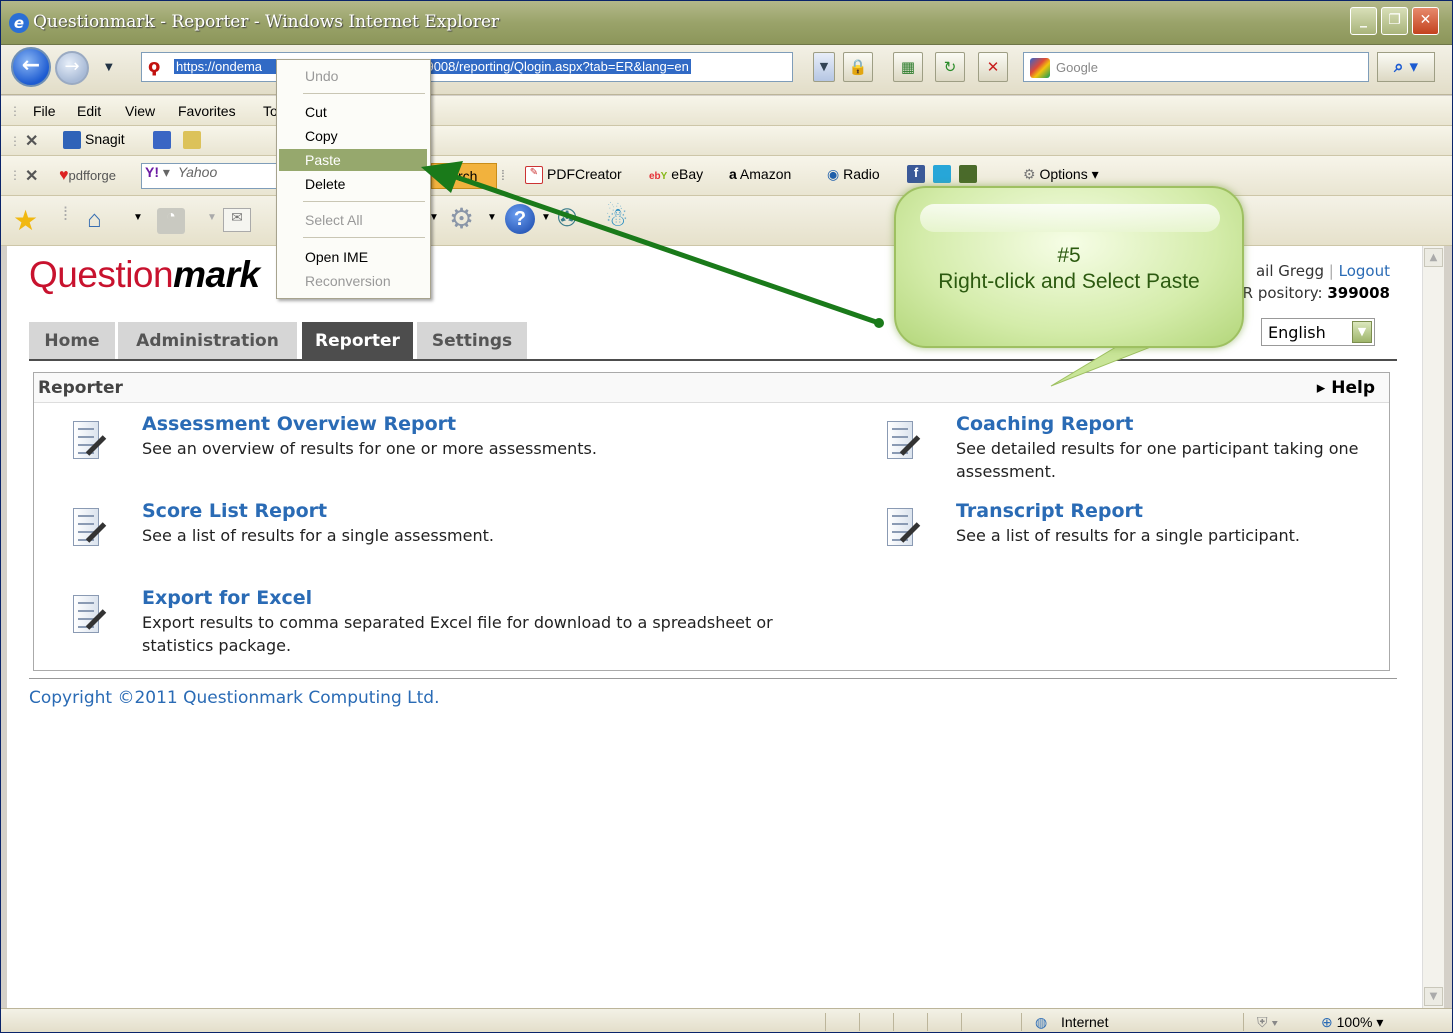 Image resolution: width=1453 pixels, height=1033 pixels. Describe the element at coordinates (1070, 218) in the screenshot. I see `callout-highlight` at that location.